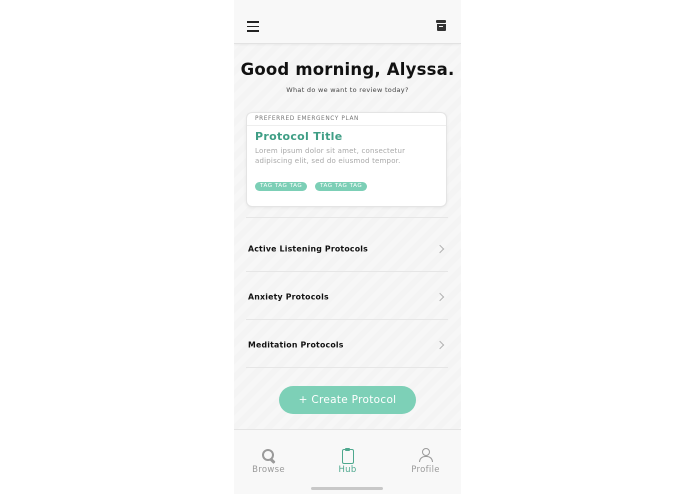  What do you see at coordinates (268, 470) in the screenshot?
I see `nav-label-browse: Browse` at bounding box center [268, 470].